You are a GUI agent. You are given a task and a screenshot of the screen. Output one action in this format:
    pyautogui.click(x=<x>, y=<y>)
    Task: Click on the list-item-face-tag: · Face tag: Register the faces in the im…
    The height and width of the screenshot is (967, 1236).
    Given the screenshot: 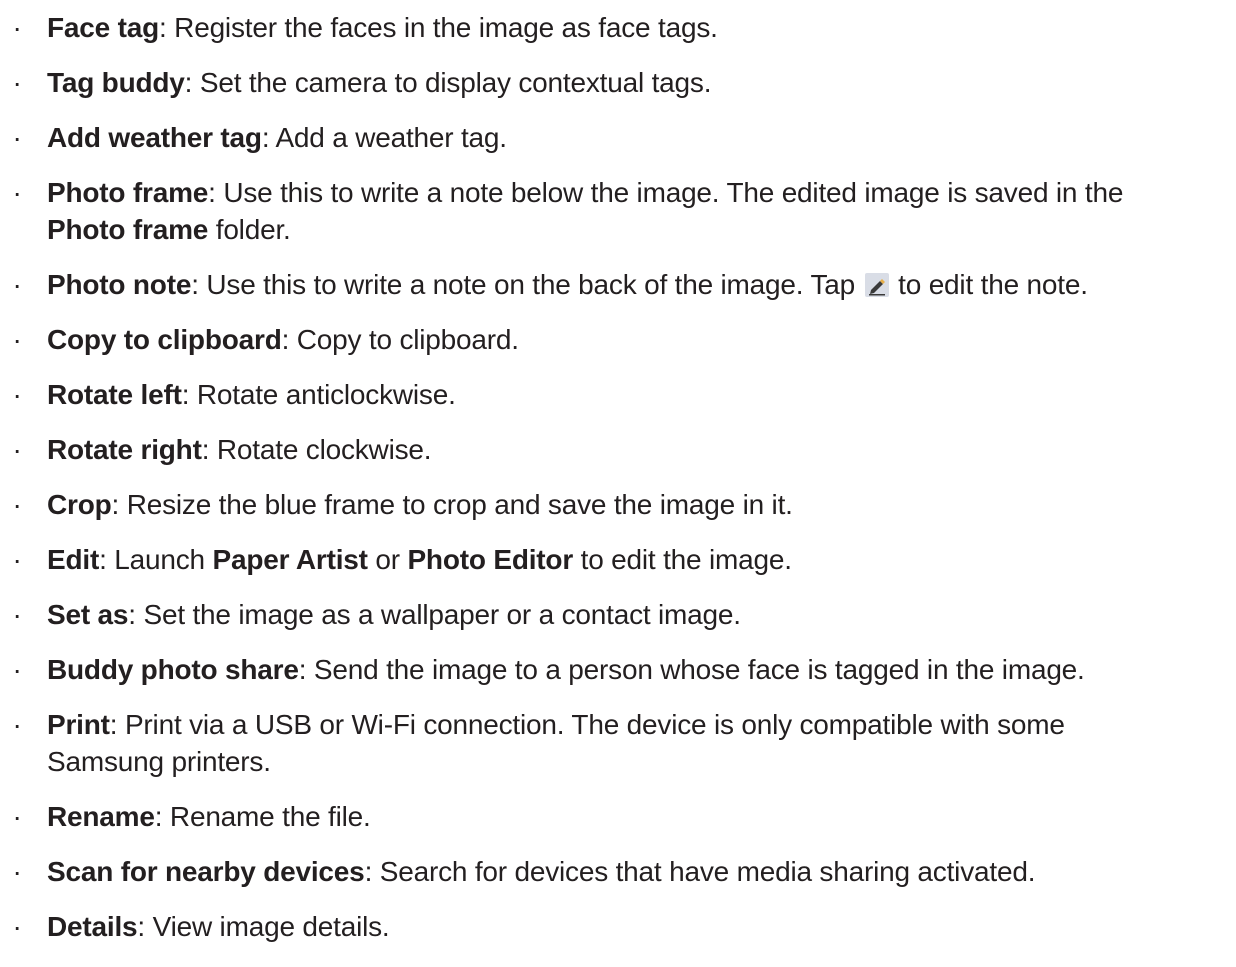 What is the action you would take?
    pyautogui.click(x=618, y=27)
    